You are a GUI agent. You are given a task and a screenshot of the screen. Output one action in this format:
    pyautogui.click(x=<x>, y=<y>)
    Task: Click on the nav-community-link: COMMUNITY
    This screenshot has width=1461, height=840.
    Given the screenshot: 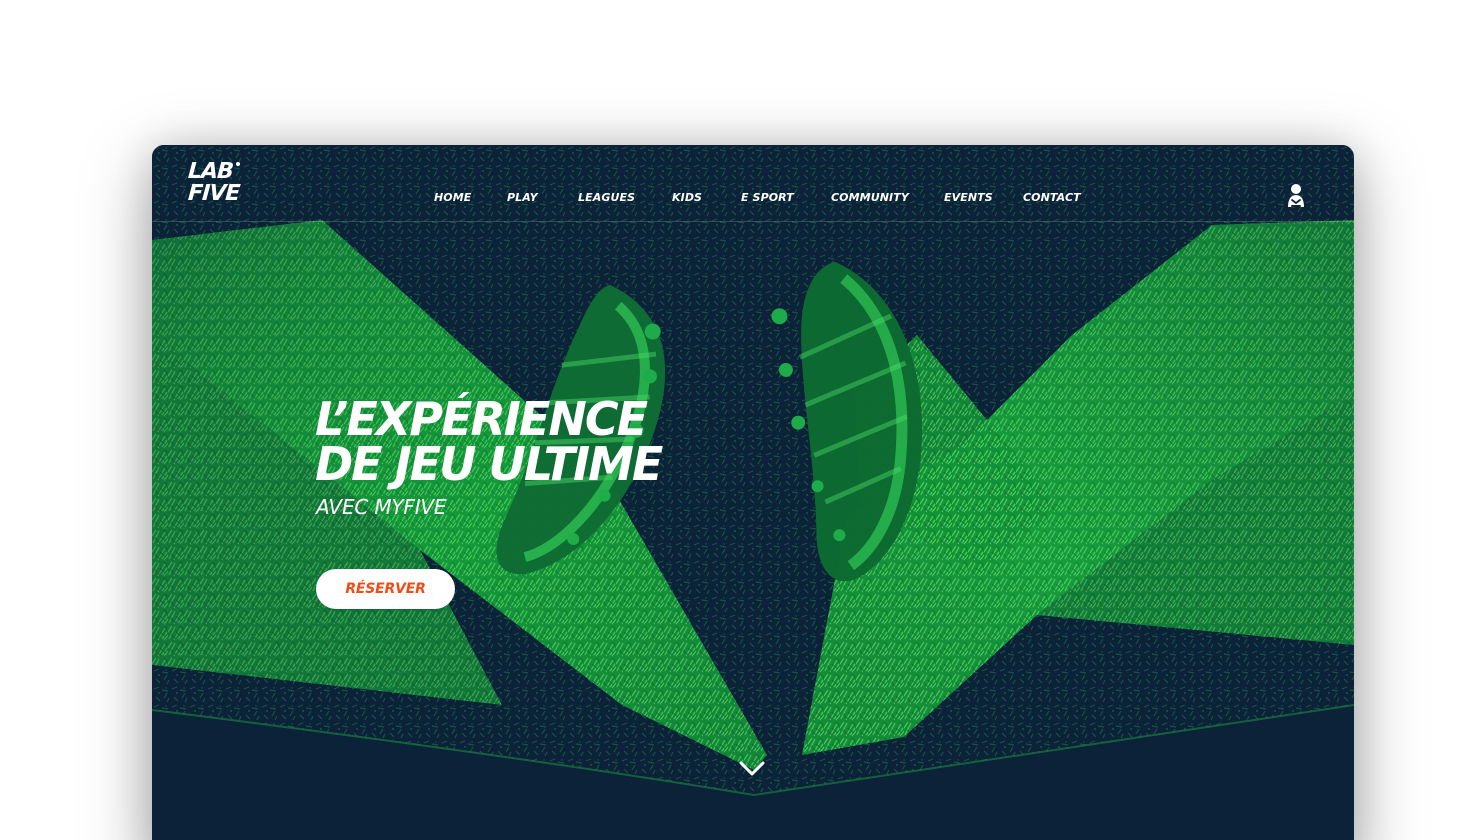 What is the action you would take?
    pyautogui.click(x=870, y=197)
    